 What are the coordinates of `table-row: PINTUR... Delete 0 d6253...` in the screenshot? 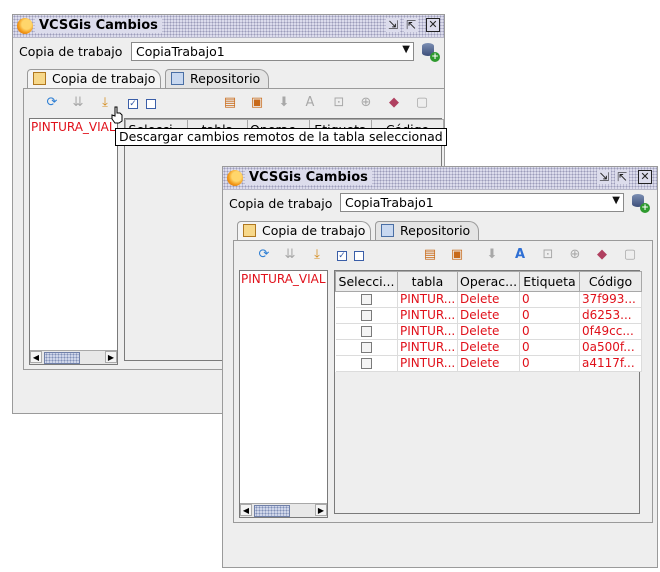 It's located at (488, 315).